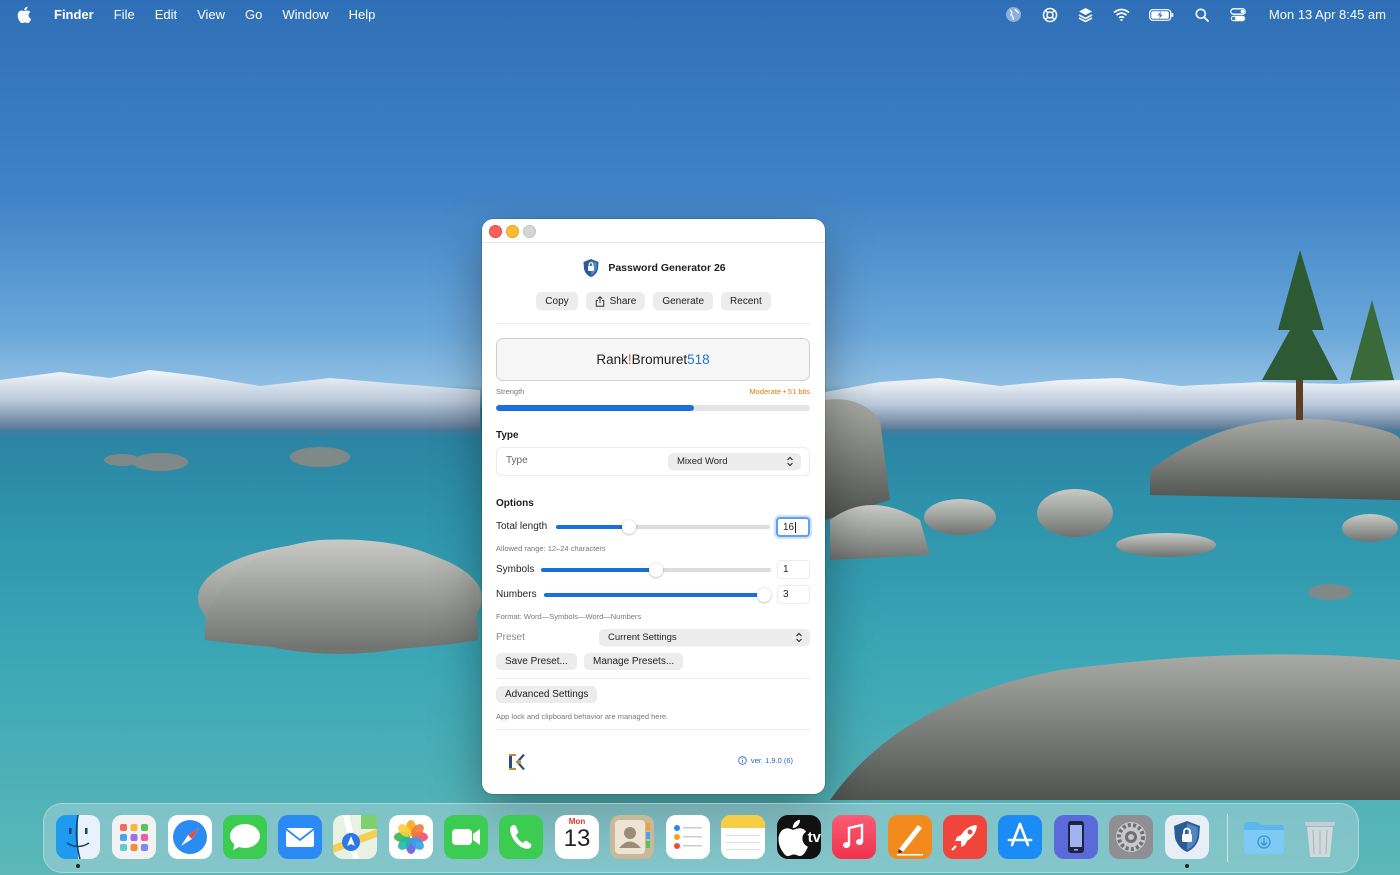 The image size is (1400, 875). Describe the element at coordinates (771, 760) in the screenshot. I see `version-text: ver. 1.9.0 (6)` at that location.